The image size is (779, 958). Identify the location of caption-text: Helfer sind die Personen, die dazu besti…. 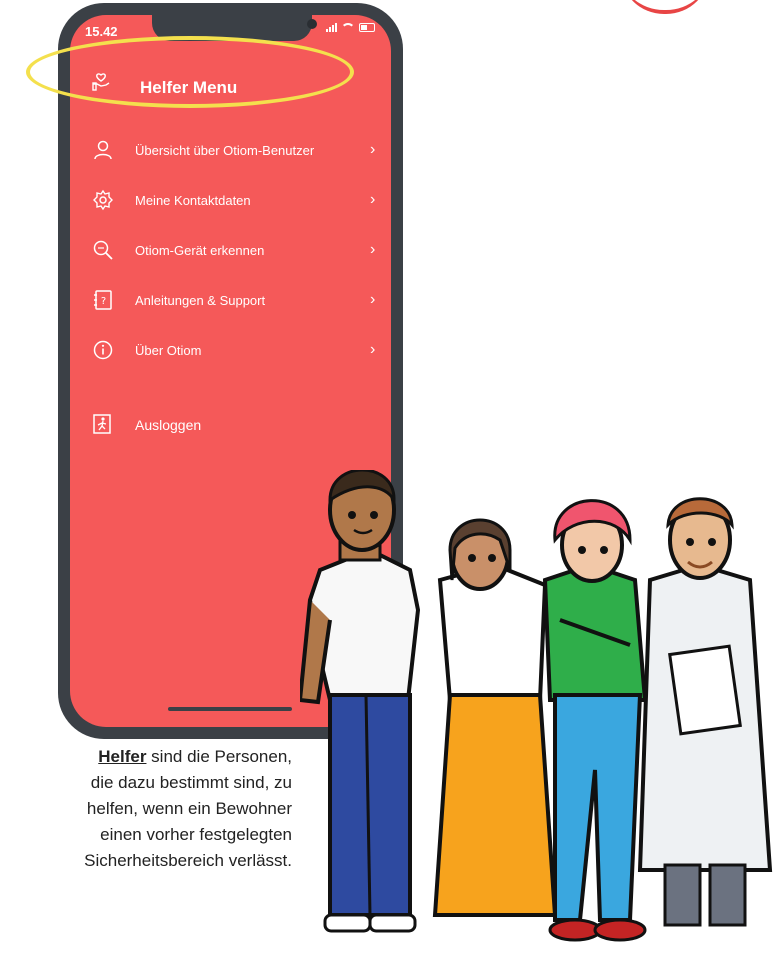
(146, 809).